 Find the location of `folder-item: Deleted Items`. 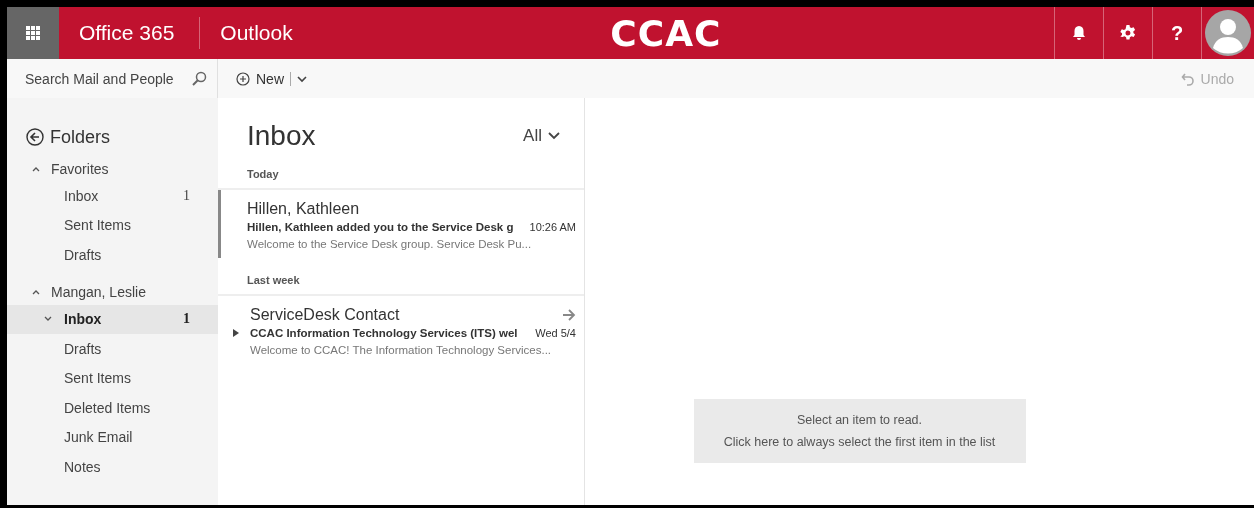

folder-item: Deleted Items is located at coordinates (112, 408).